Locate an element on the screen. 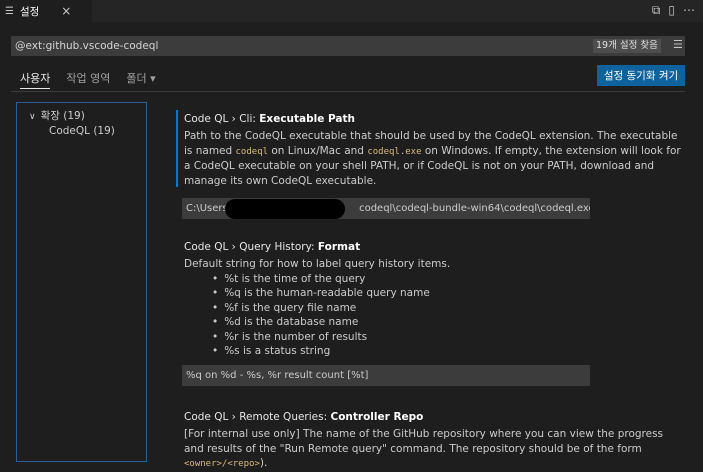 The image size is (703, 472). settings-toc: ∨ 확장 (19) CodeQL (19) is located at coordinates (81, 282).